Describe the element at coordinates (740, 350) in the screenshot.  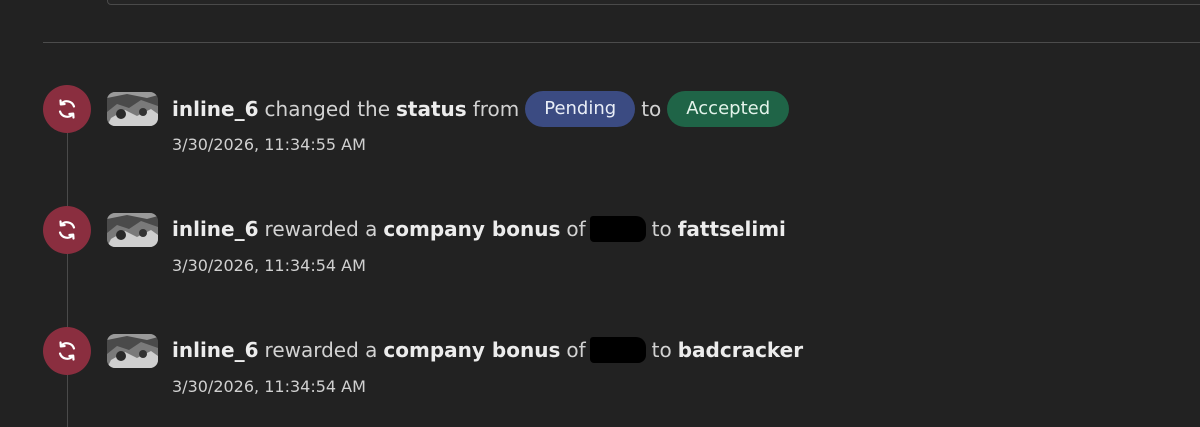
I see `event-recipient: badcracker` at that location.